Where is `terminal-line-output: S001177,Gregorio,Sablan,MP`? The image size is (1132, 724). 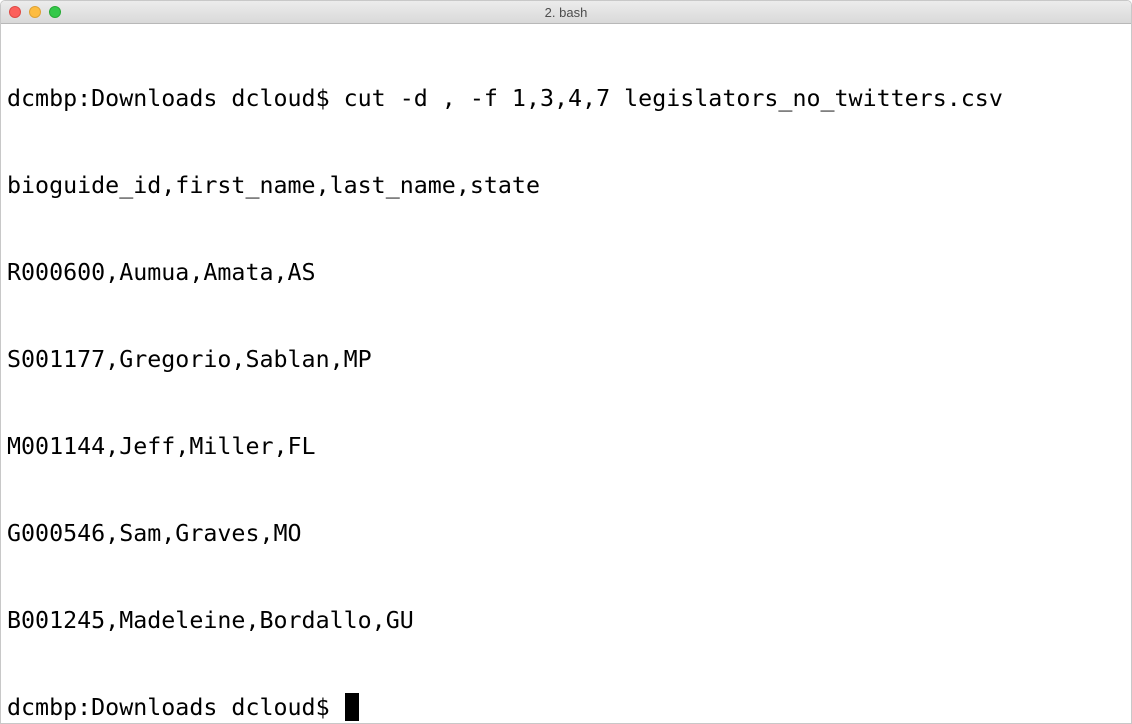 terminal-line-output: S001177,Gregorio,Sablan,MP is located at coordinates (189, 359).